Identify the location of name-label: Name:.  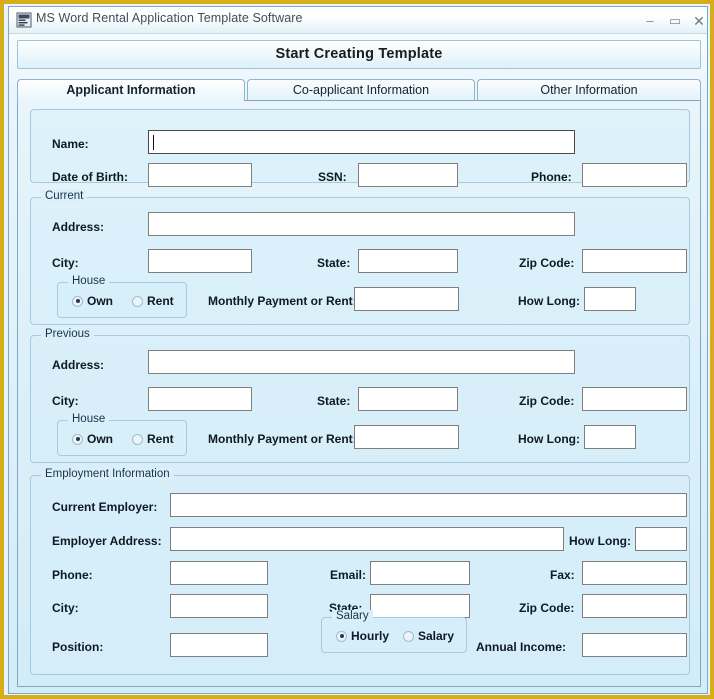
(70, 144).